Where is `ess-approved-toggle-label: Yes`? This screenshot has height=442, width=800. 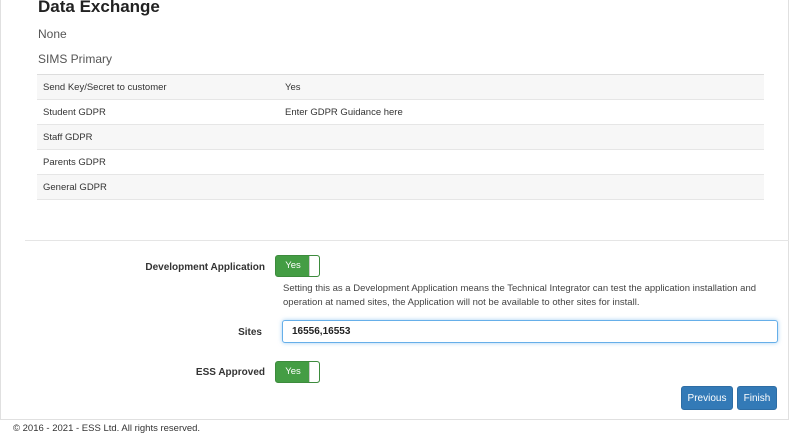
ess-approved-toggle-label: Yes is located at coordinates (293, 371).